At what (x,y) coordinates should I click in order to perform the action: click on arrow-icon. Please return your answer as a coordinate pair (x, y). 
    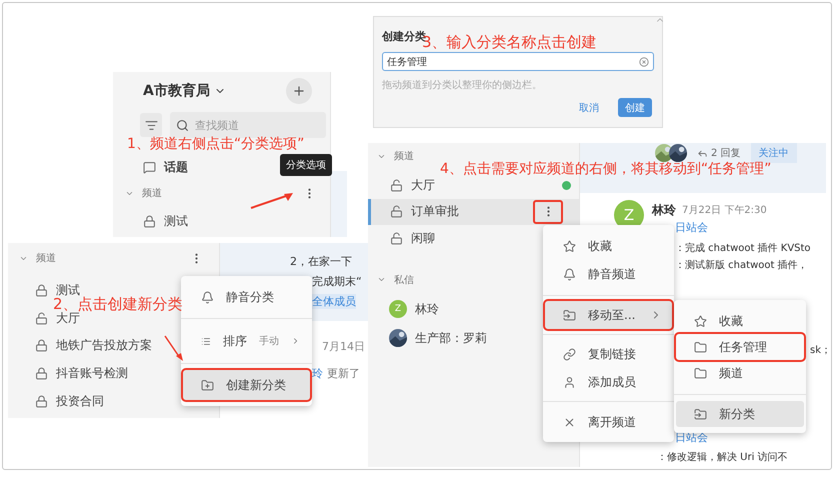
    Looking at the image, I should click on (272, 200).